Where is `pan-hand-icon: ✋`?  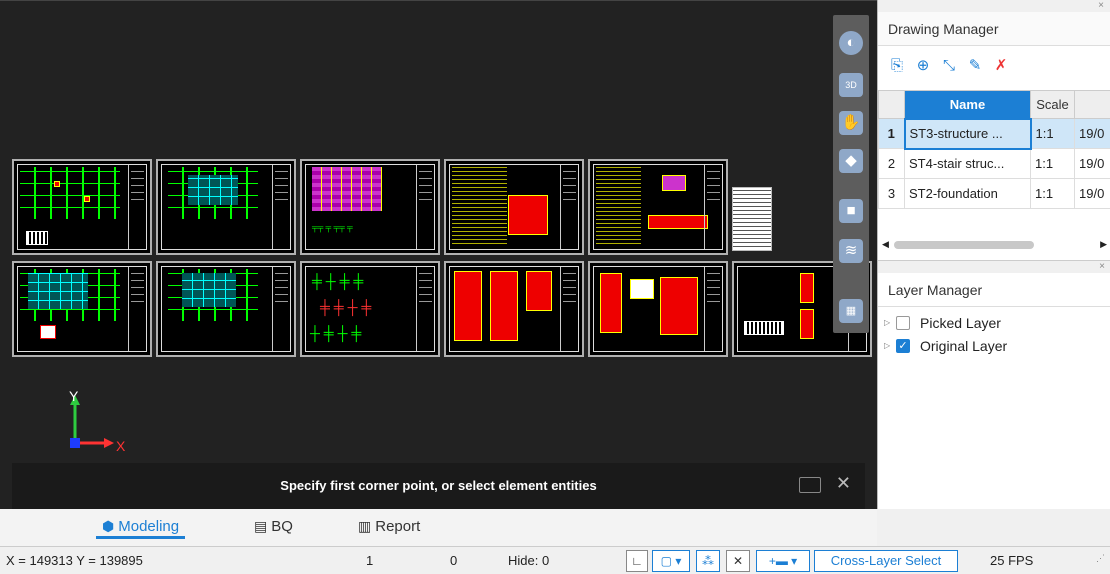
pan-hand-icon: ✋ is located at coordinates (851, 123).